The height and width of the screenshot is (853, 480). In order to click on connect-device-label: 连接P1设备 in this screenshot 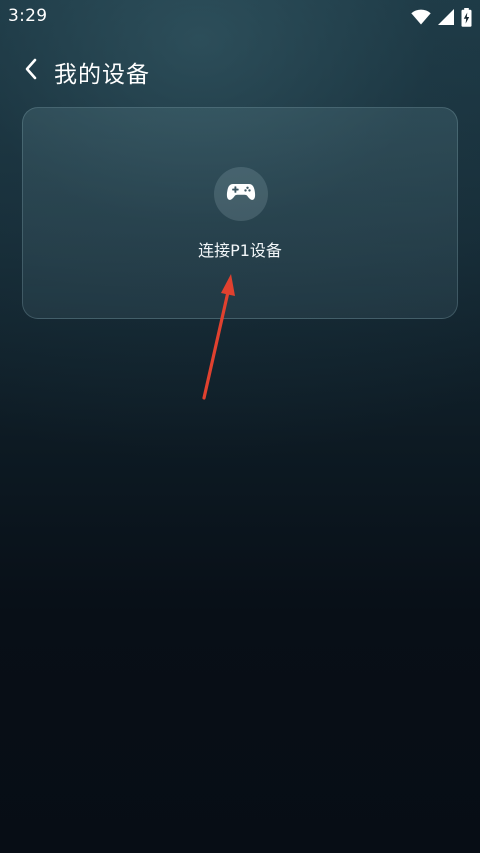, I will do `click(240, 250)`.